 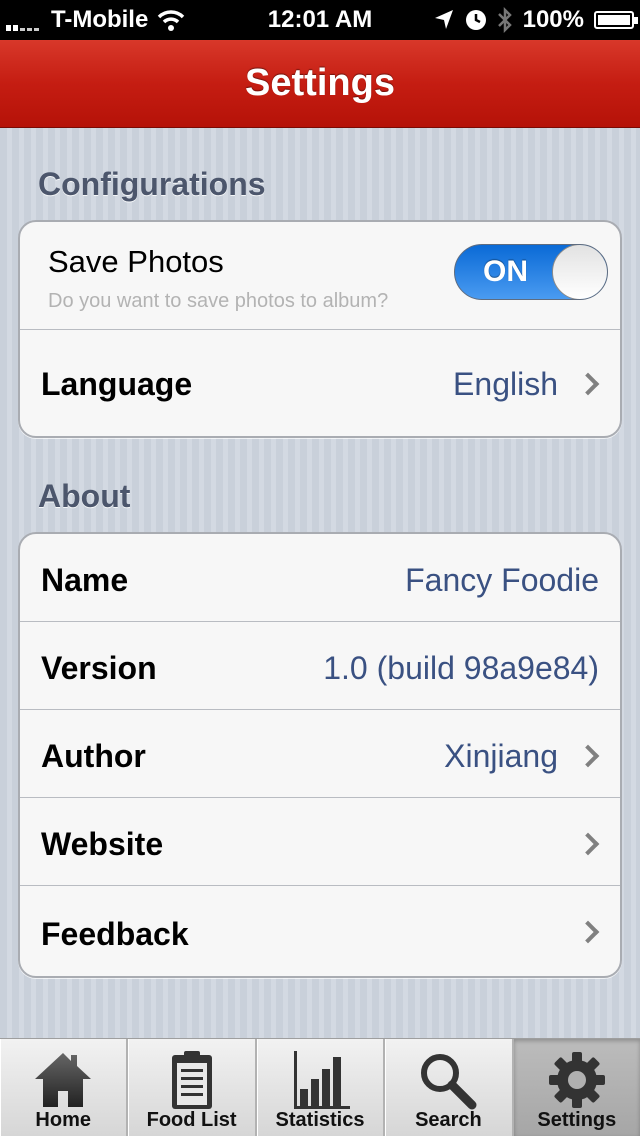 What do you see at coordinates (117, 384) in the screenshot?
I see `language-label: Language` at bounding box center [117, 384].